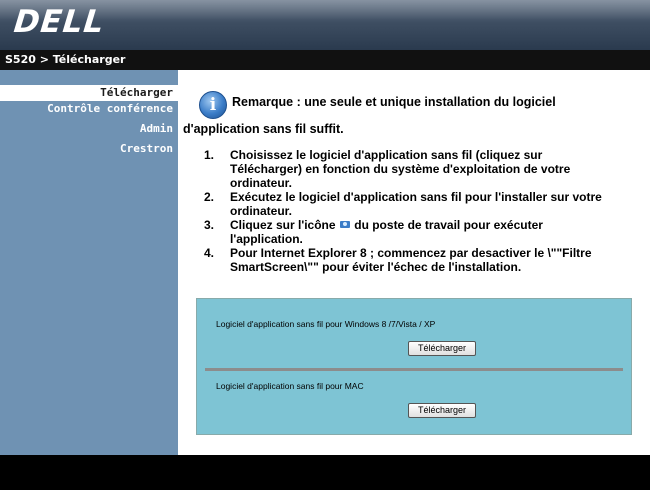  I want to click on sidebar-item-crestron: Crestron, so click(146, 148).